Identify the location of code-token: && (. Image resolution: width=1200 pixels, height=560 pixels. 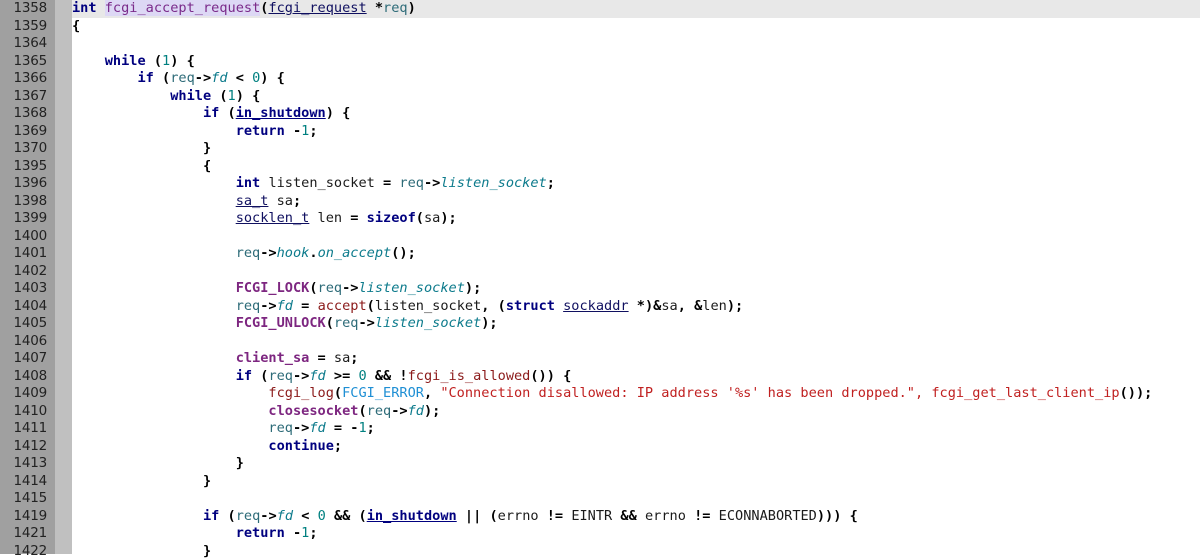
(346, 516).